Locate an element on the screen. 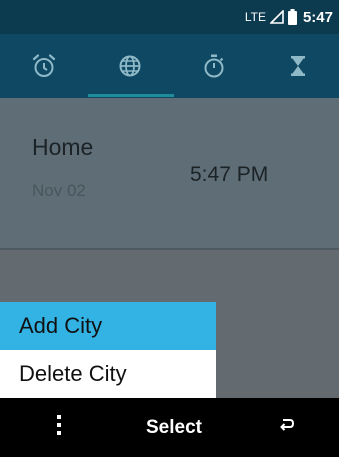 This screenshot has width=339, height=457. tab-alarm is located at coordinates (44, 66).